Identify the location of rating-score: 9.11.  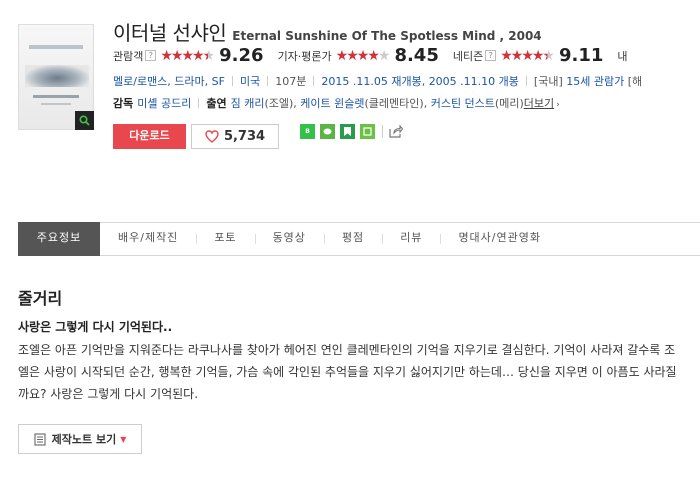
(581, 55).